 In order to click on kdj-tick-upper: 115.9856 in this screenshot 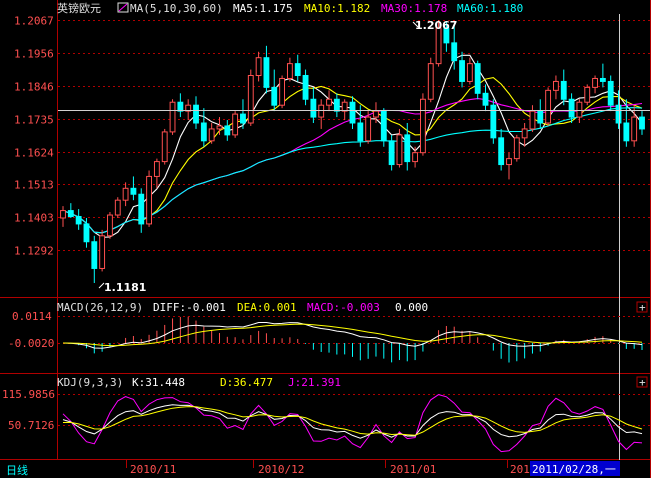, I will do `click(28, 394)`.